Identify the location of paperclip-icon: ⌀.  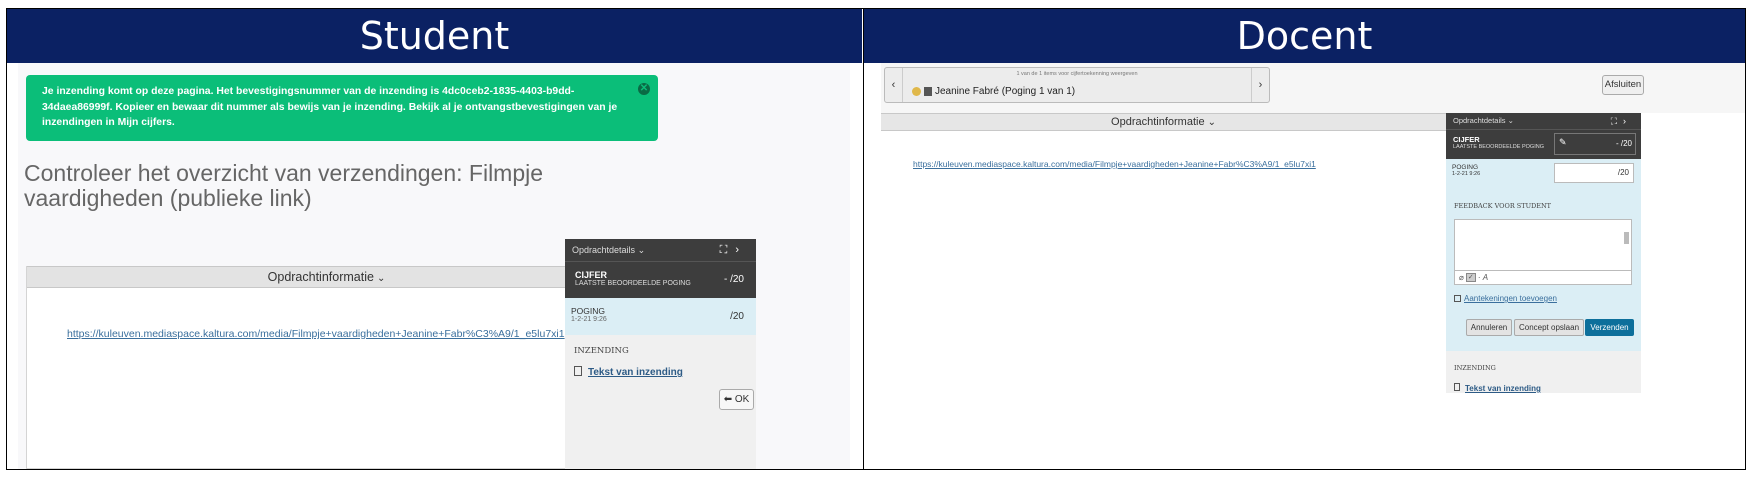
(1461, 277).